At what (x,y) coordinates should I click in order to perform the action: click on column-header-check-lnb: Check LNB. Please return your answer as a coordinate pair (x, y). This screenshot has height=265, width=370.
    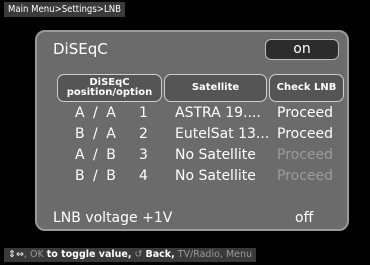
    Looking at the image, I should click on (306, 88).